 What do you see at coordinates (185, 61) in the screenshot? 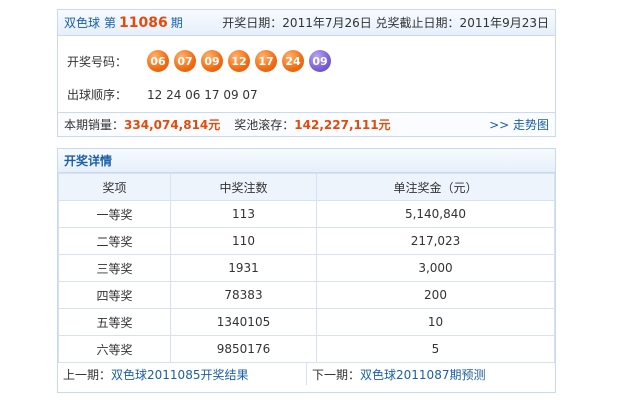
I see `red-ball: 07` at bounding box center [185, 61].